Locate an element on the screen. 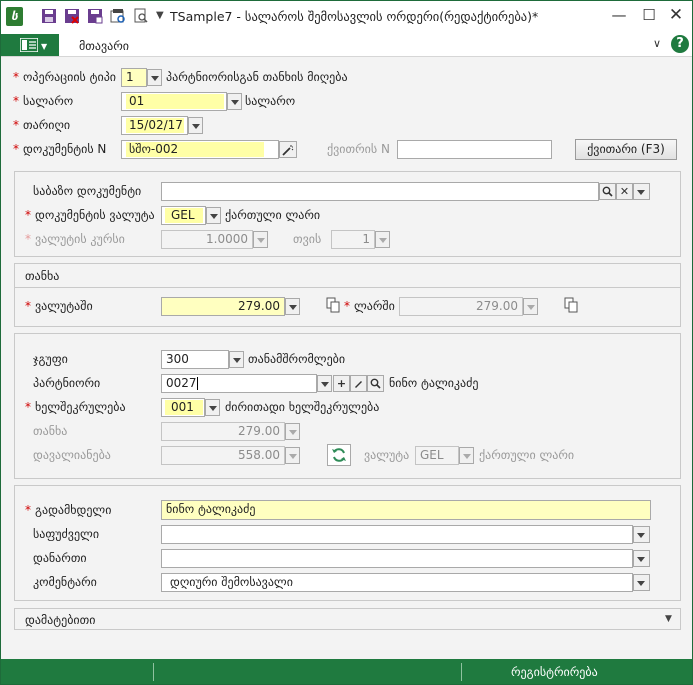  maximize-button: ☐ is located at coordinates (649, 15).